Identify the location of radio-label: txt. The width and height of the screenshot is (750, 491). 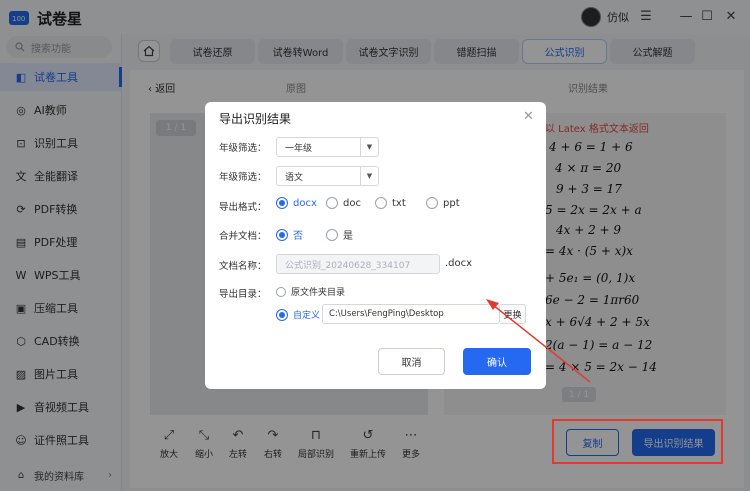
(399, 203).